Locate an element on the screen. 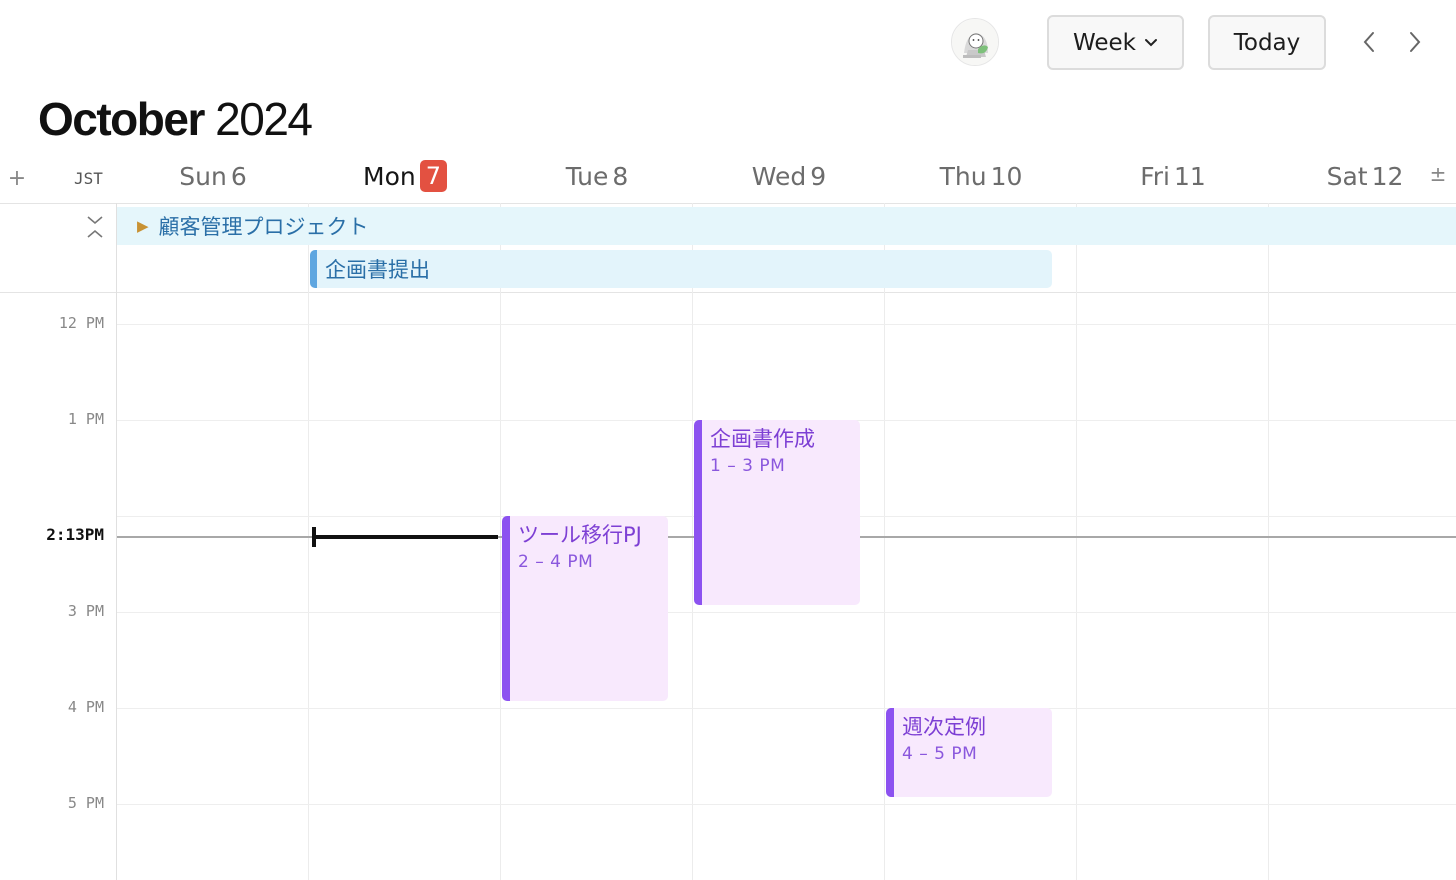 This screenshot has width=1456, height=880. day-number: 10 is located at coordinates (1006, 176).